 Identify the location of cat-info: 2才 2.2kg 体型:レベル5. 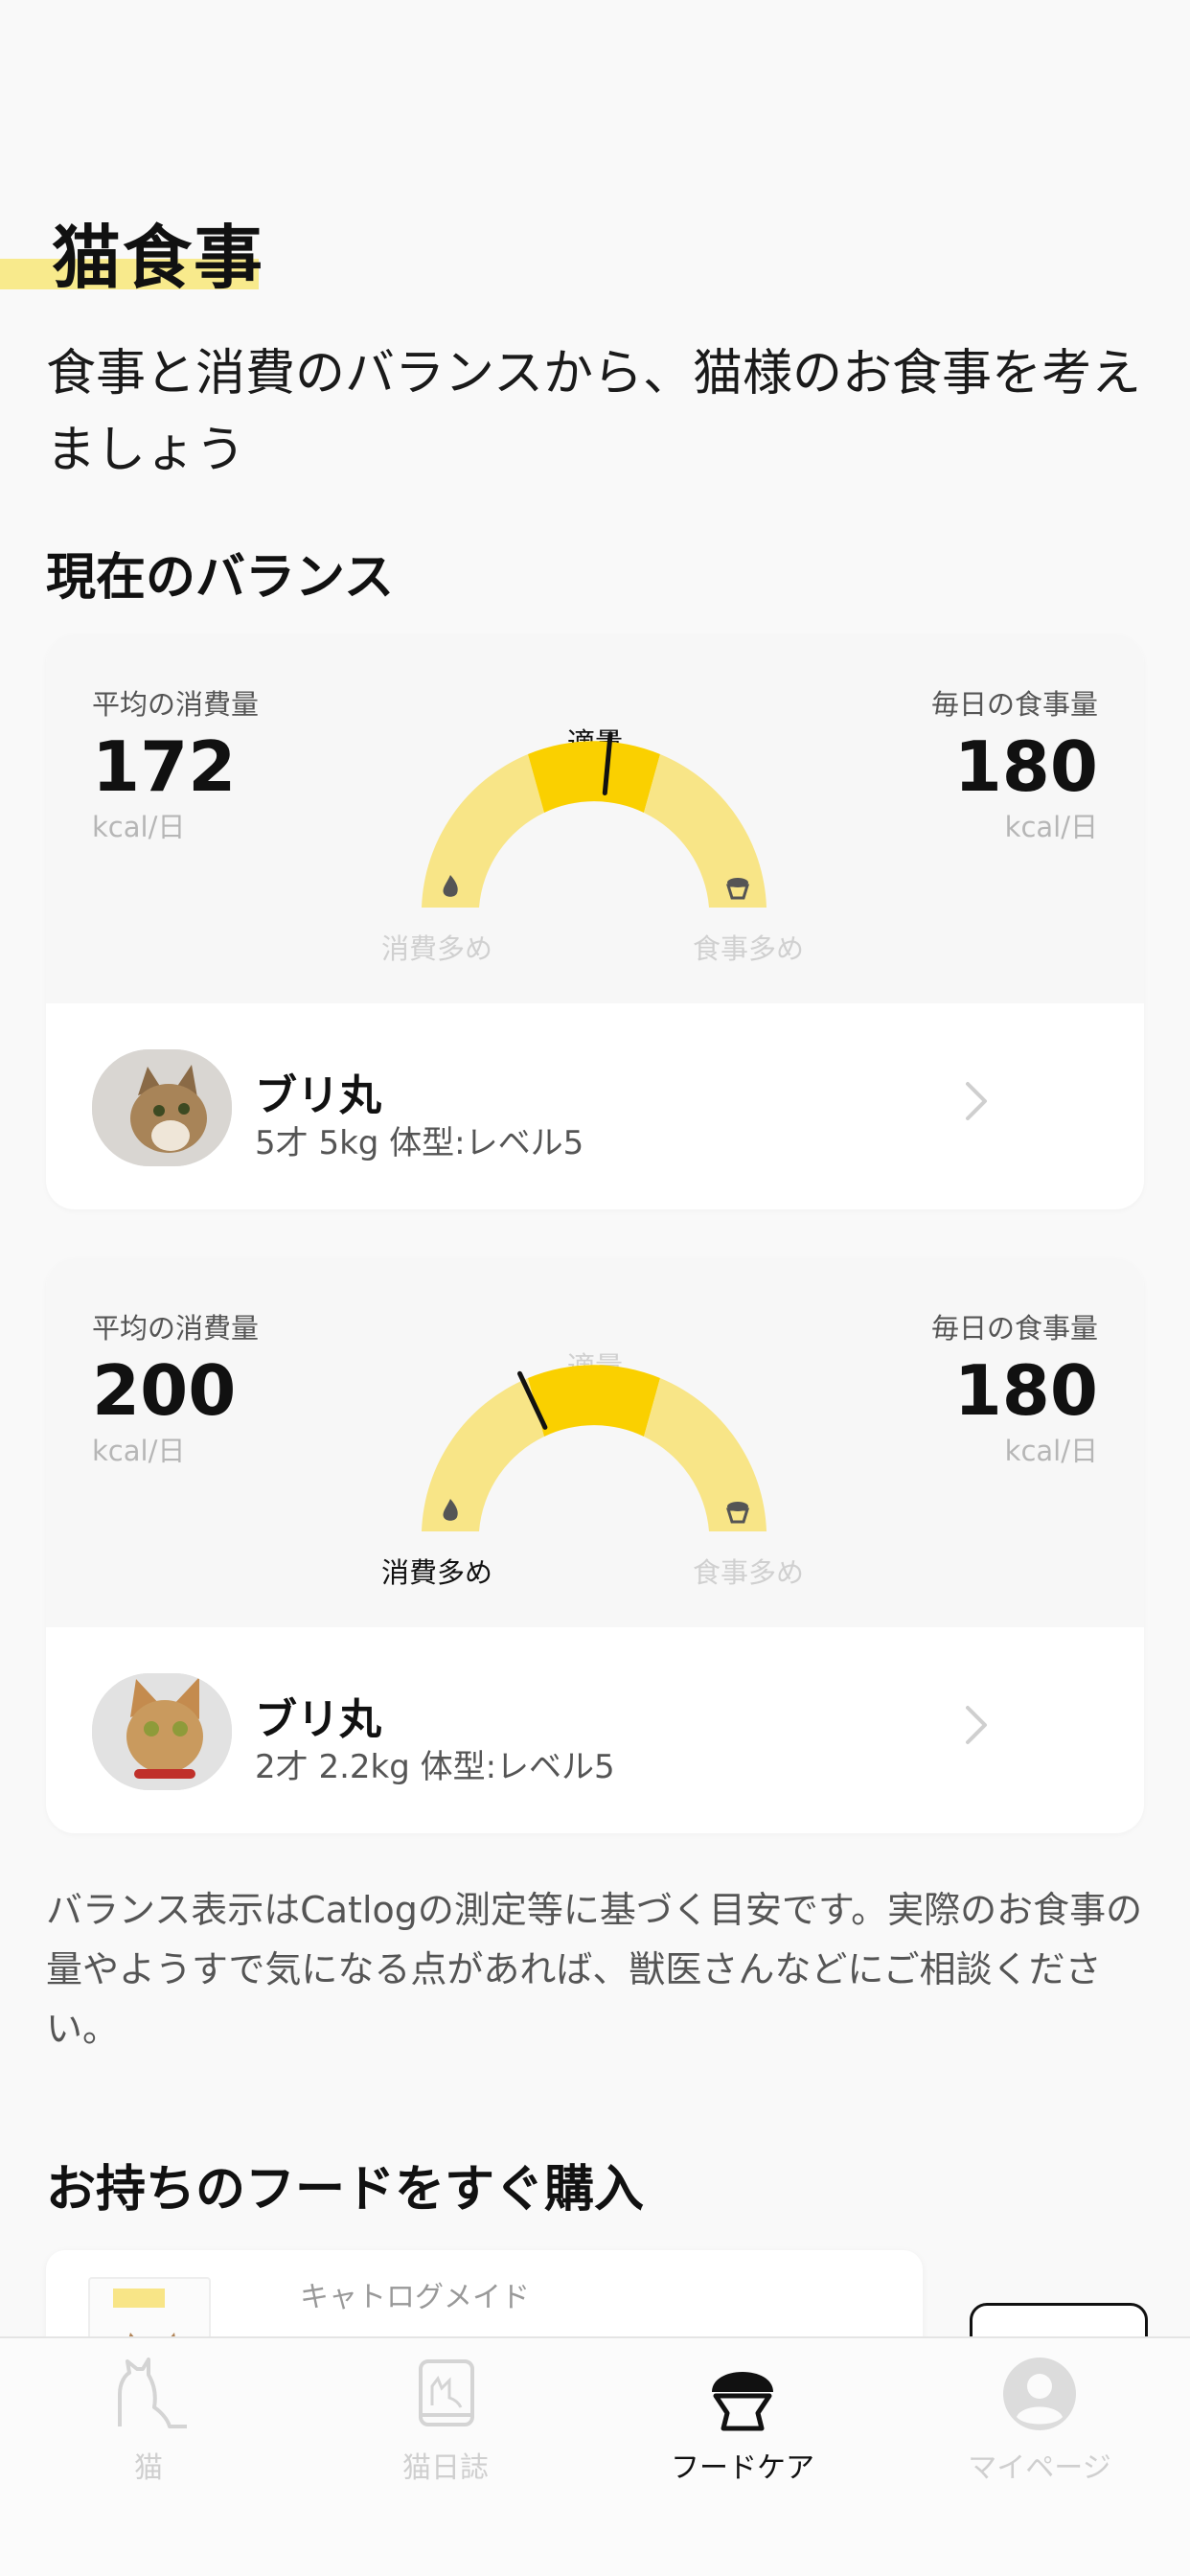
(435, 1767).